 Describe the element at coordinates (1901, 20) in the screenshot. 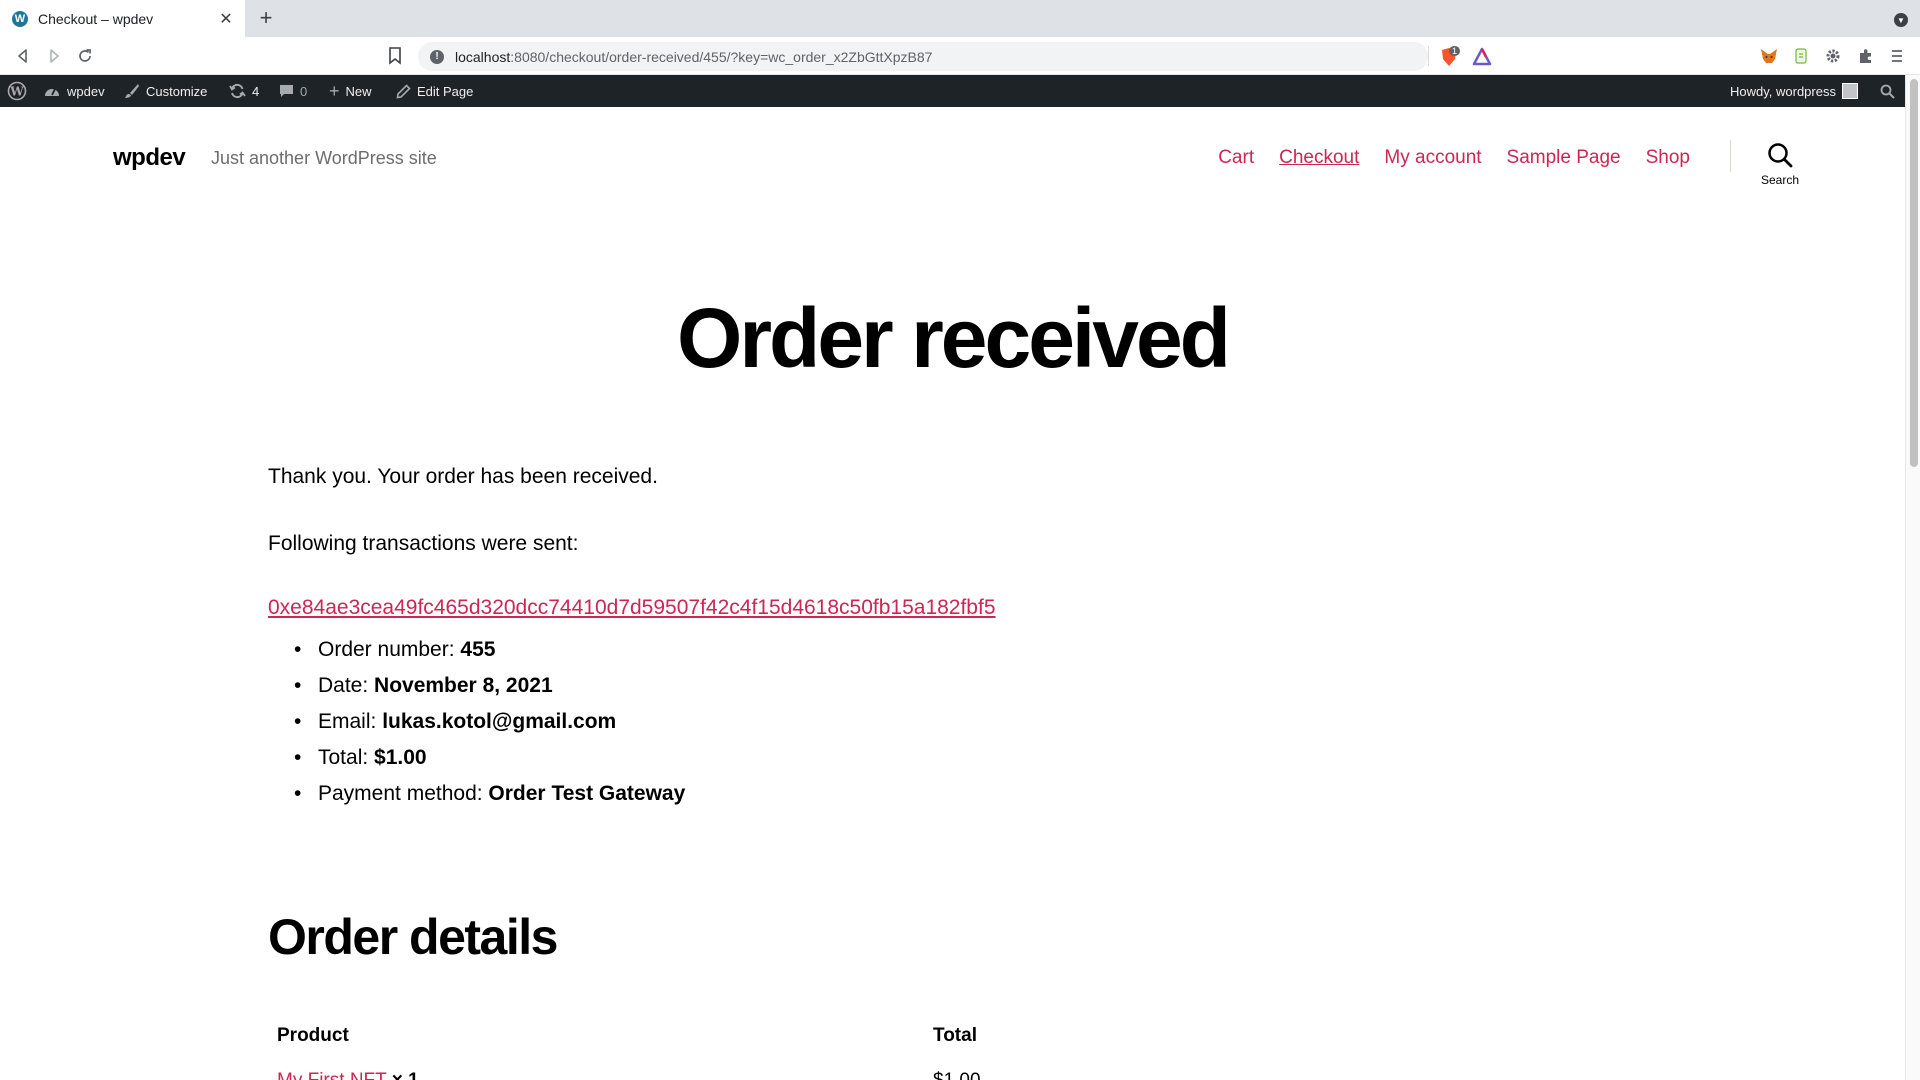

I see `tab-search-icon: ▼` at that location.